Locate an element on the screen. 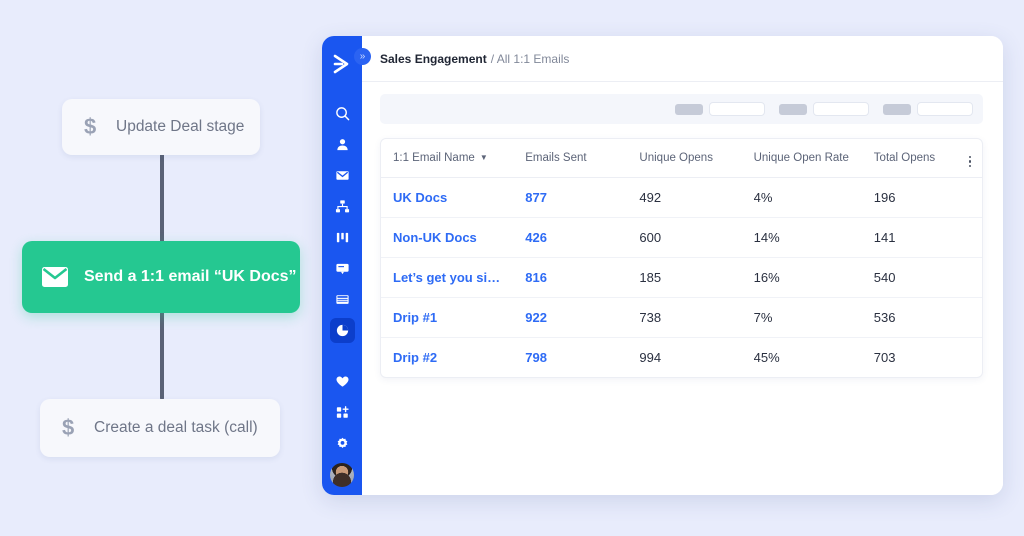  cell-email-name: Non-UK Docs is located at coordinates (453, 237).